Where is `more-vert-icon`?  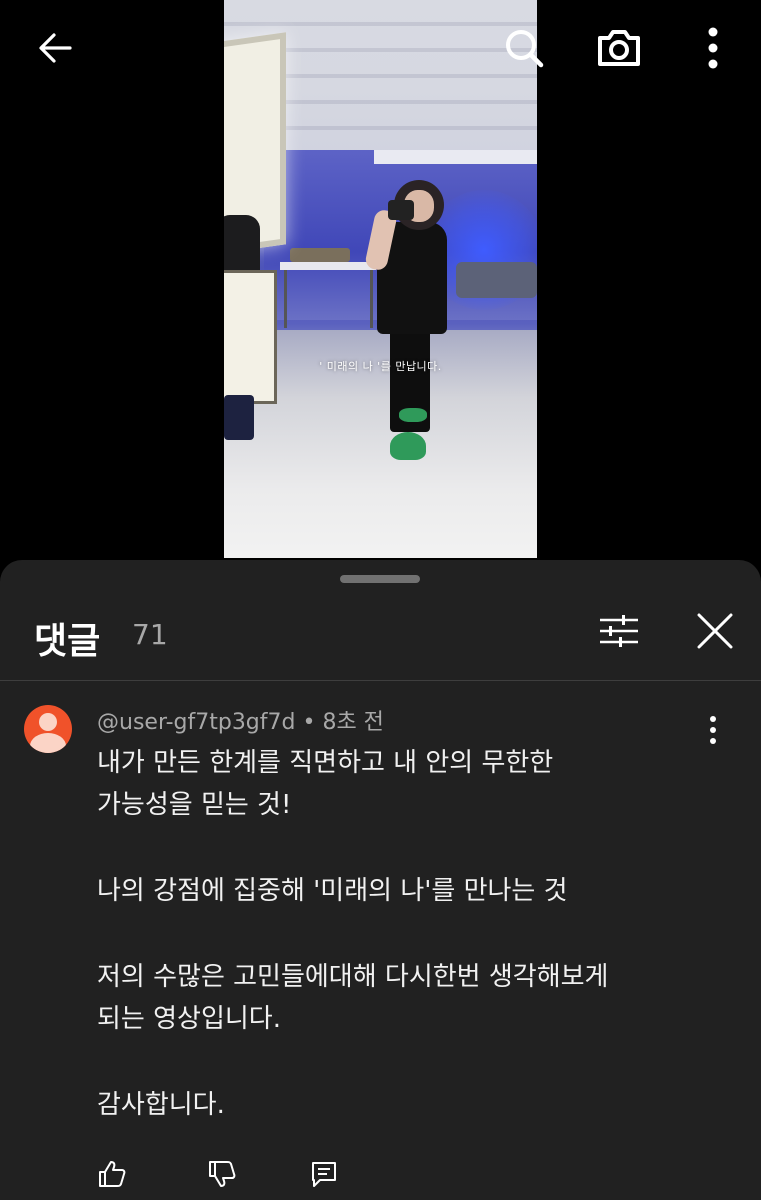
more-vert-icon is located at coordinates (714, 48).